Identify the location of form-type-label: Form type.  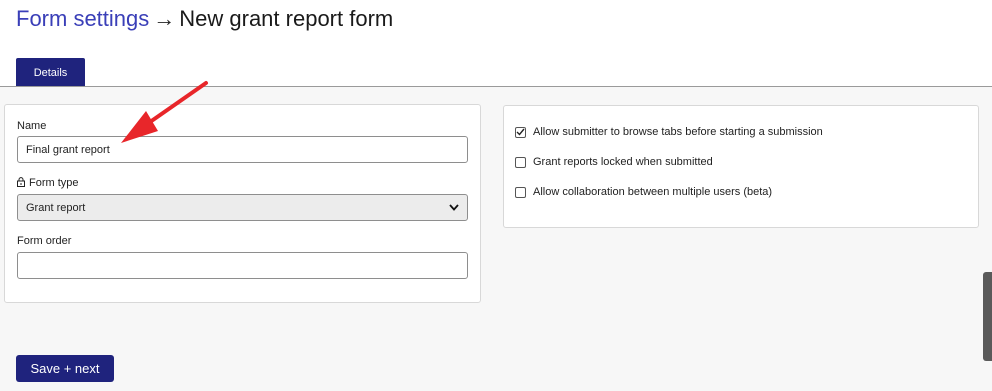
(48, 183).